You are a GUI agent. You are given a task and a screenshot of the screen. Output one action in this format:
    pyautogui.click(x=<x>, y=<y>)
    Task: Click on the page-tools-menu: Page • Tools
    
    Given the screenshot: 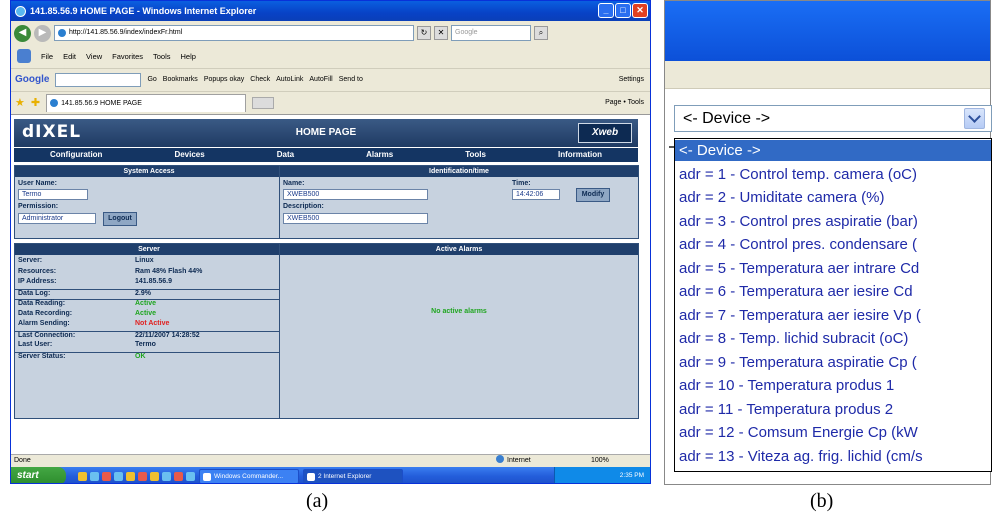 What is the action you would take?
    pyautogui.click(x=624, y=102)
    